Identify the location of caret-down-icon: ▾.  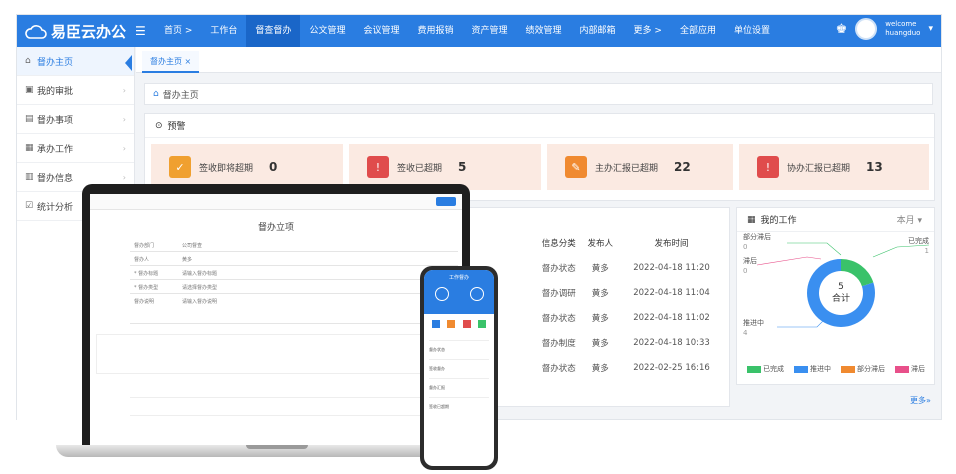
(930, 29).